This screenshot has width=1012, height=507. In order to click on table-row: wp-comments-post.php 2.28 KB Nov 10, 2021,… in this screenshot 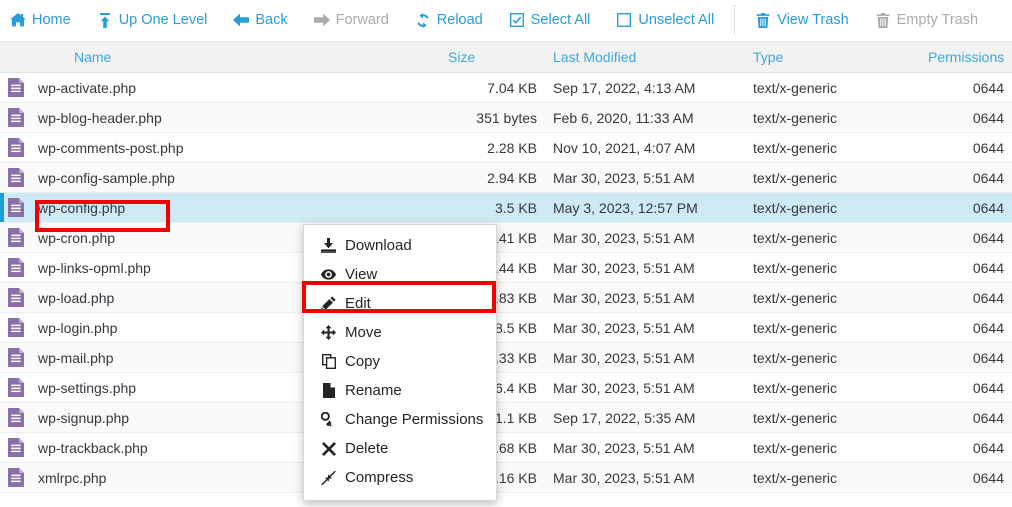, I will do `click(506, 147)`.